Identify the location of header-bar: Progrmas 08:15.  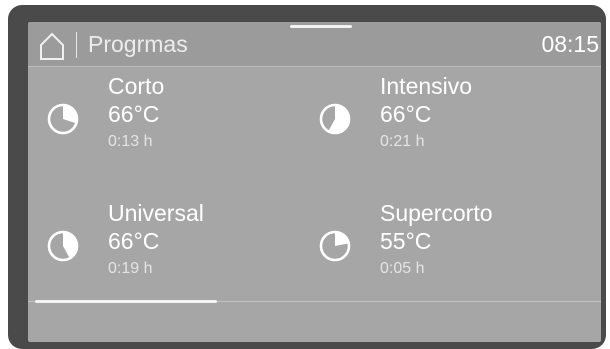
(314, 44).